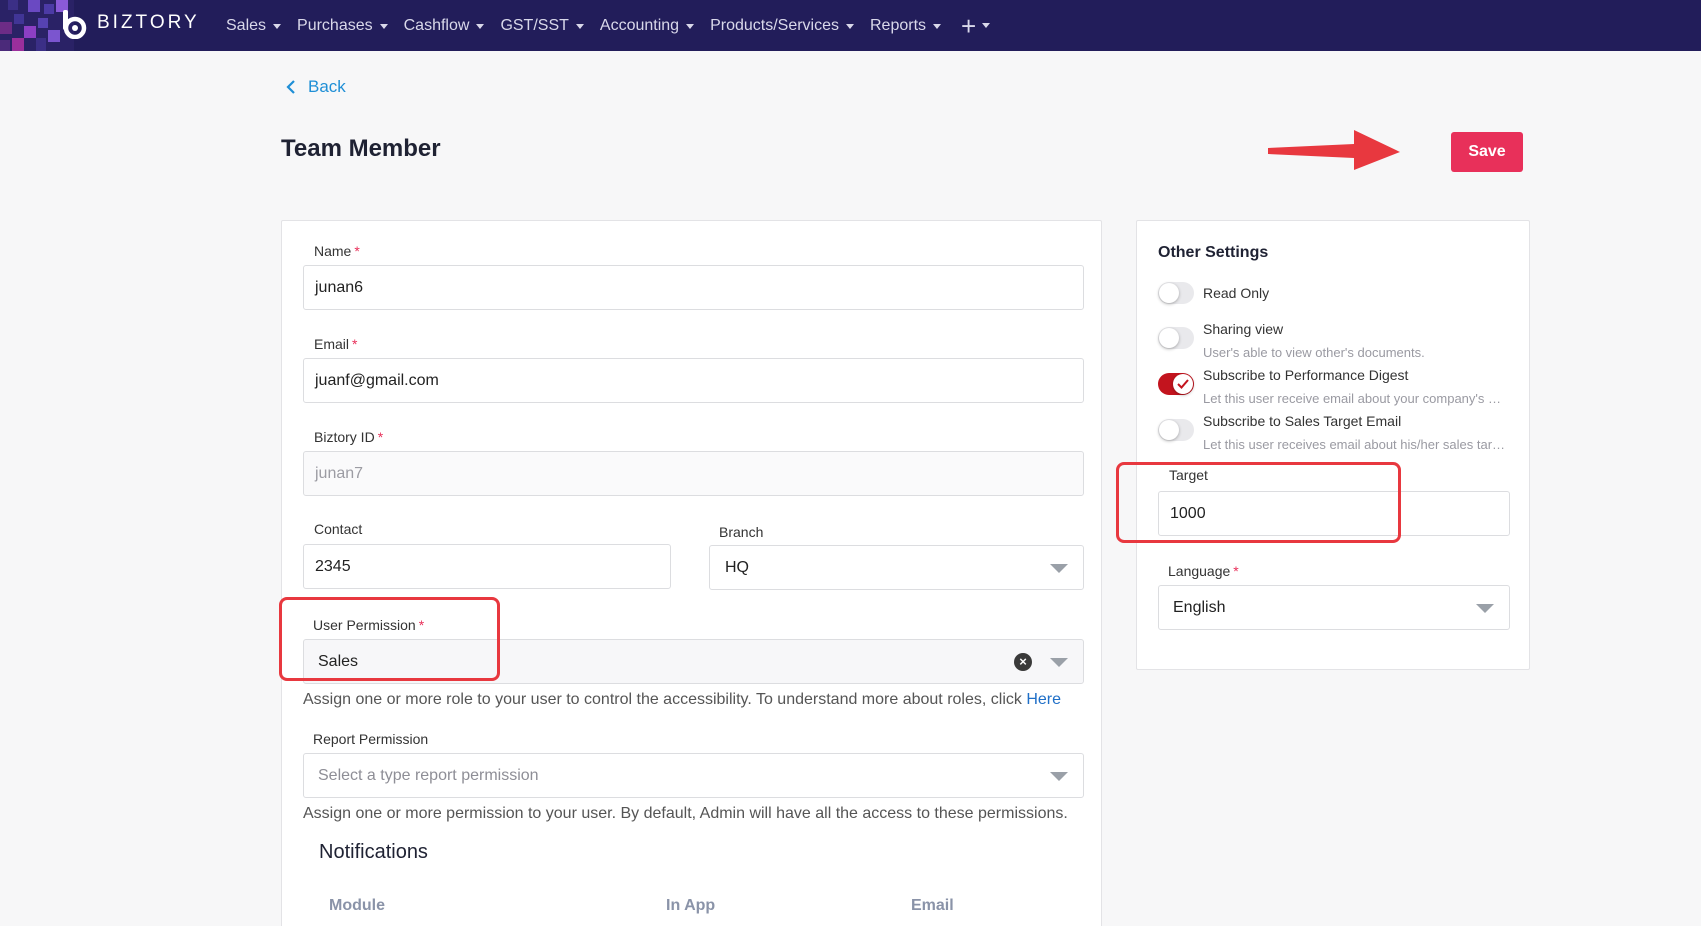  Describe the element at coordinates (693, 473) in the screenshot. I see `biztory-id-input: junan7` at that location.